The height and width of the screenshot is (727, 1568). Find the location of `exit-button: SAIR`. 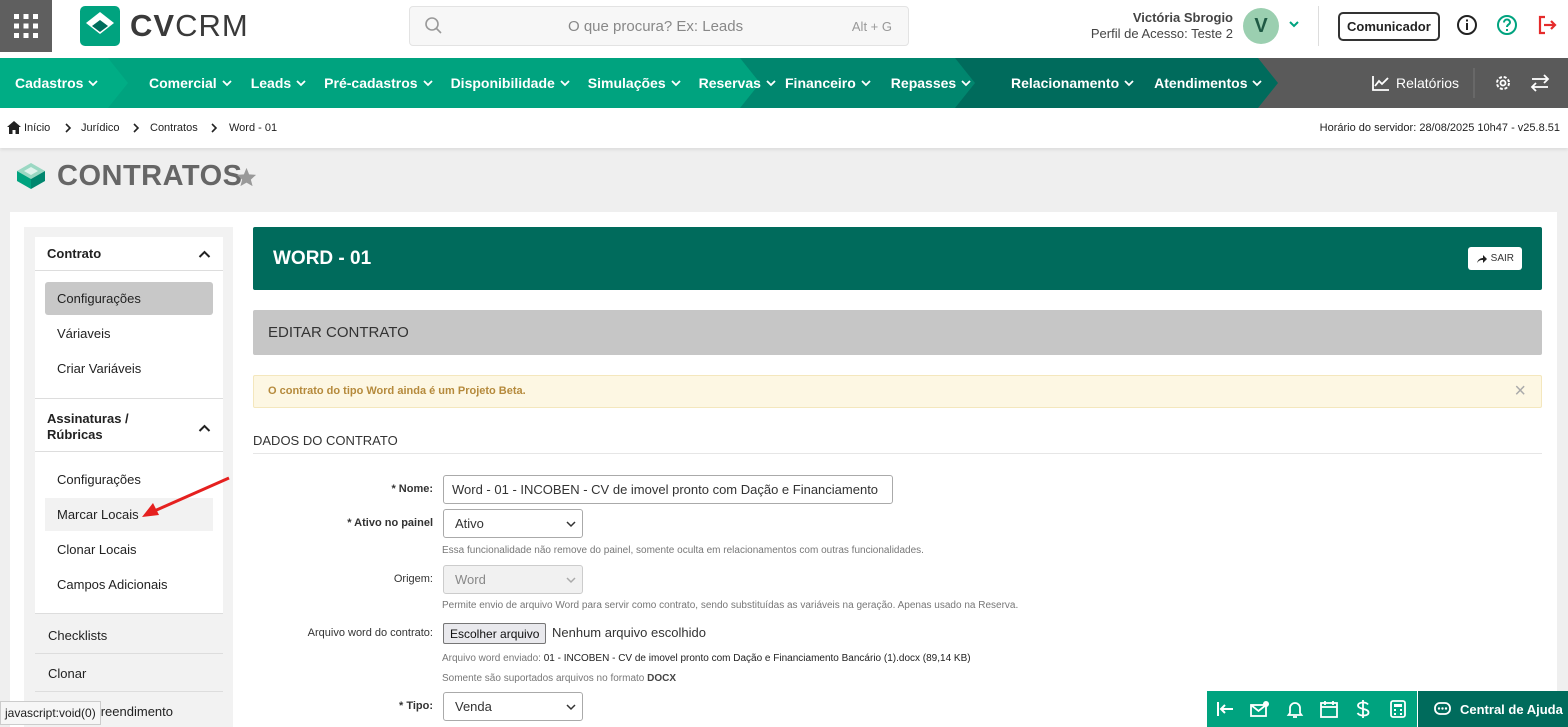

exit-button: SAIR is located at coordinates (1494, 258).